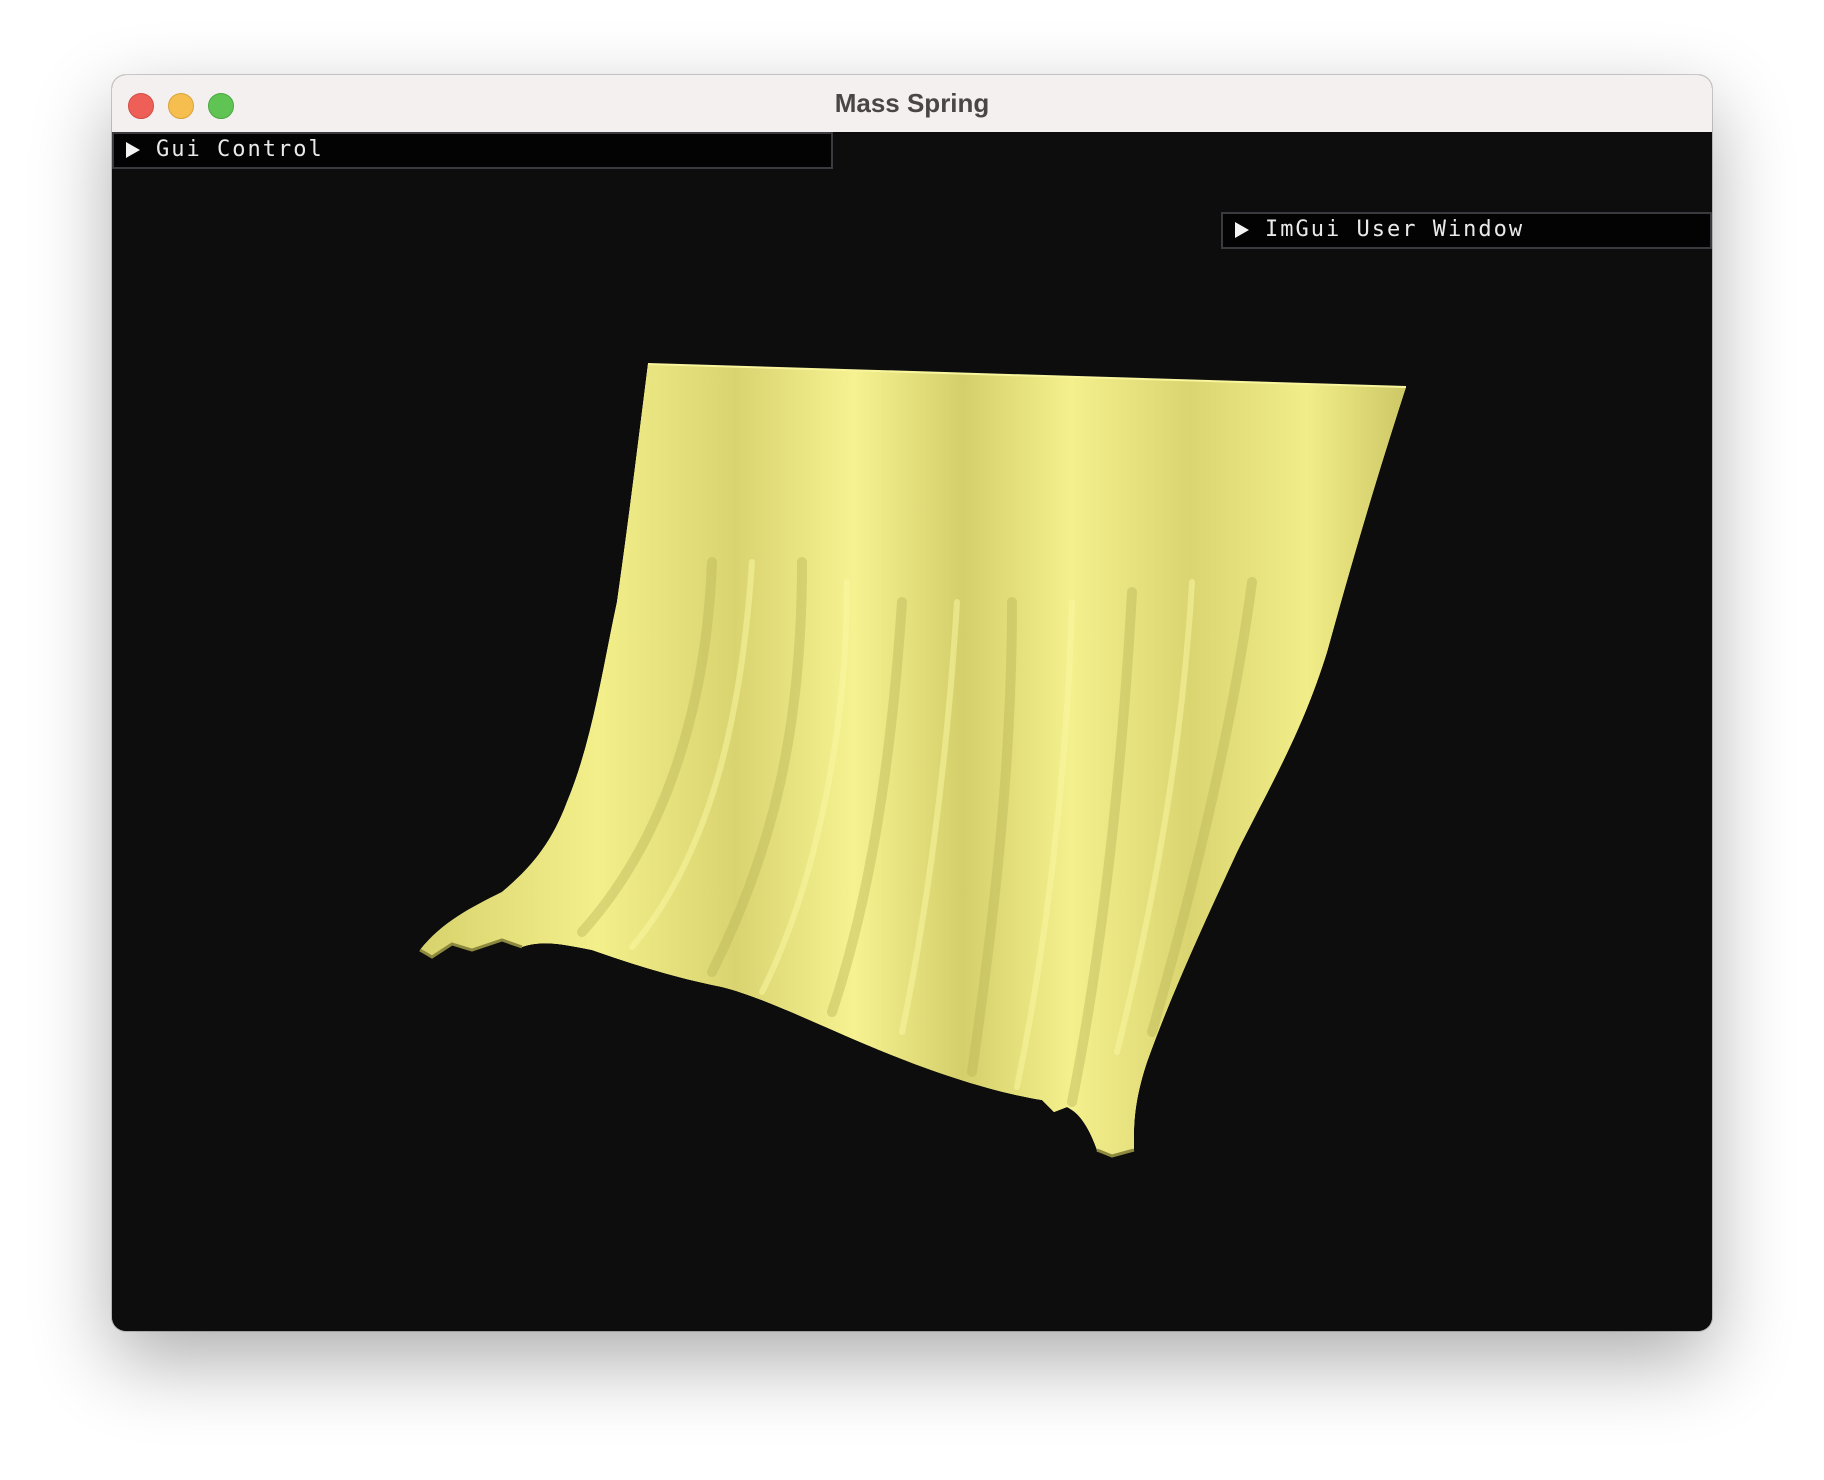  I want to click on imgui-user-window-panel: ImGui User Window, so click(1466, 230).